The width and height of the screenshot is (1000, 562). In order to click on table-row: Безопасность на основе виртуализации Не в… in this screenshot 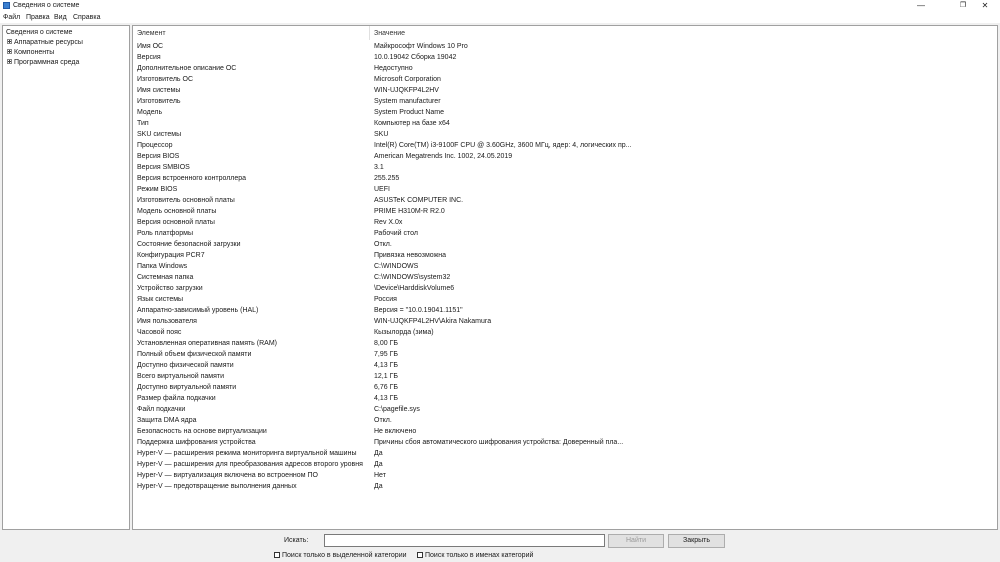, I will do `click(565, 431)`.